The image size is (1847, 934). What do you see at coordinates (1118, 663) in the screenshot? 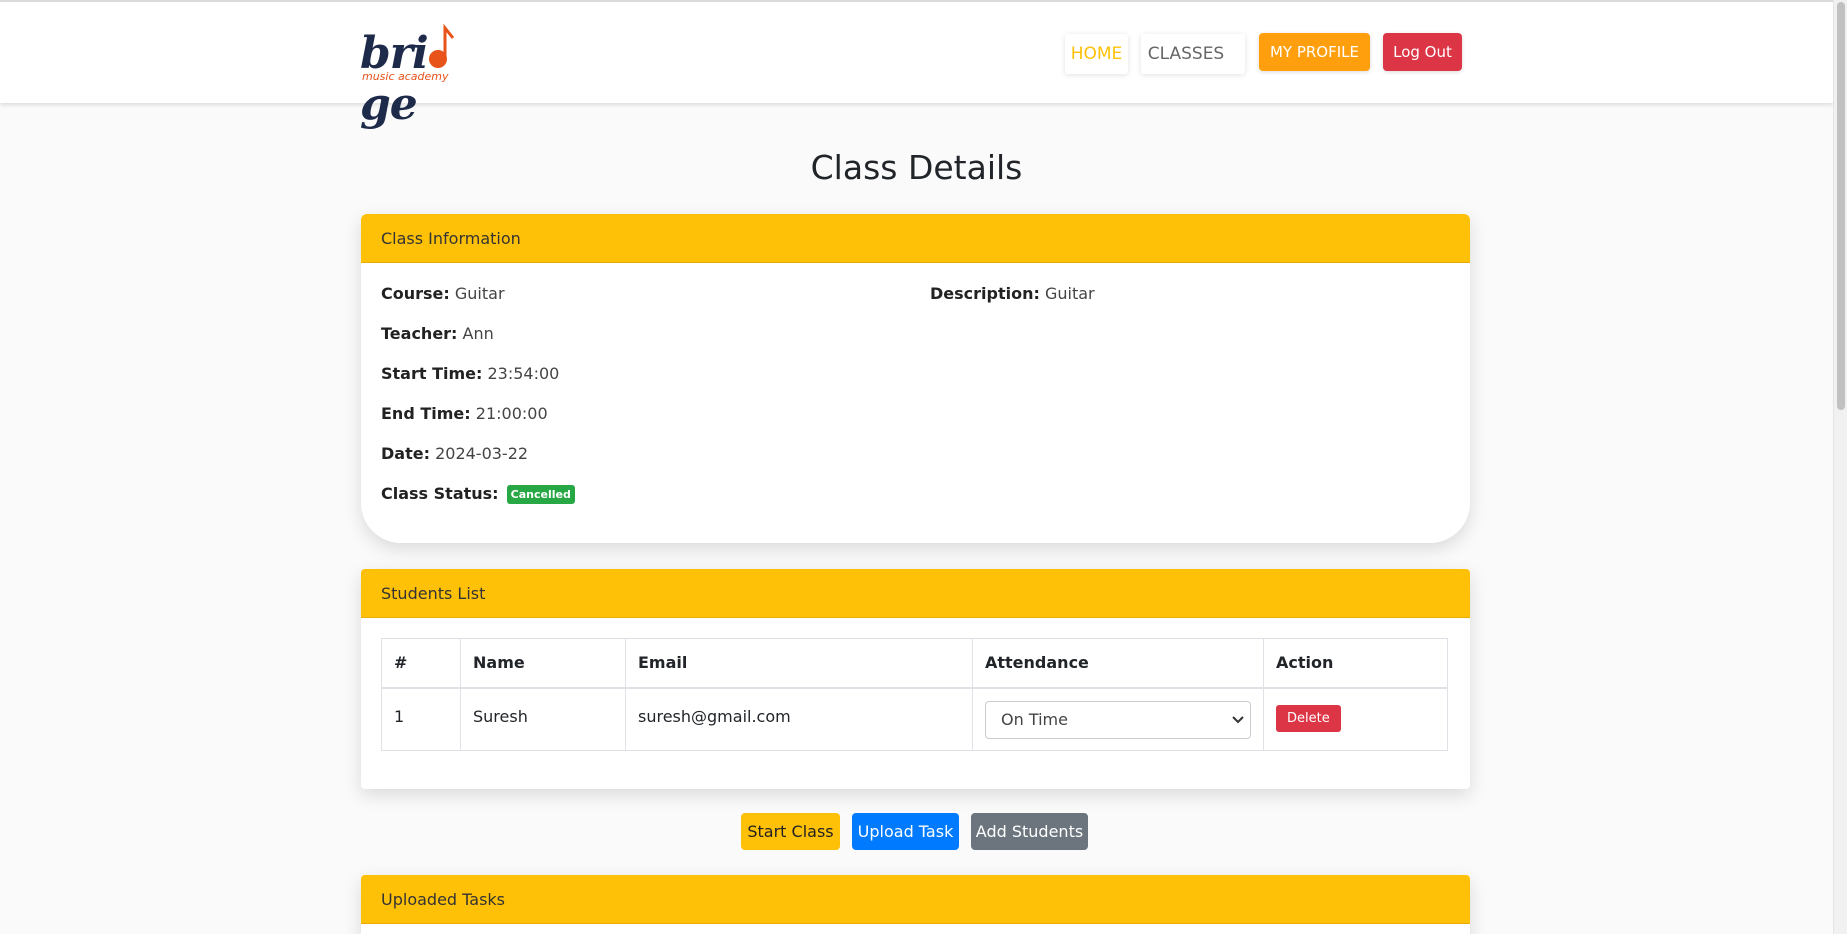
I see `column-header-attendance: Attendance` at bounding box center [1118, 663].